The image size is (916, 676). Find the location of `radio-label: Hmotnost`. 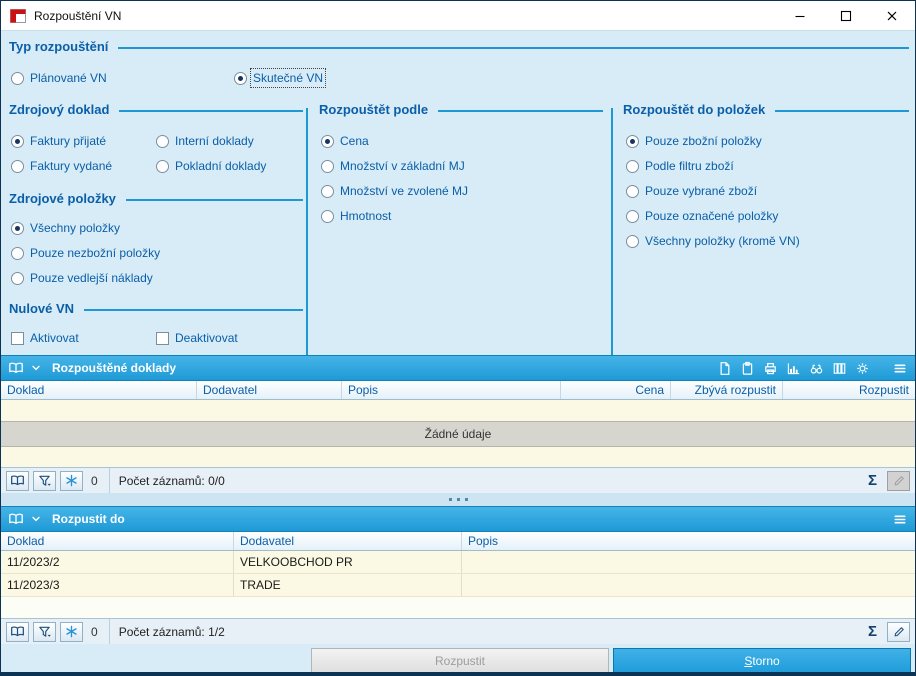

radio-label: Hmotnost is located at coordinates (366, 216).